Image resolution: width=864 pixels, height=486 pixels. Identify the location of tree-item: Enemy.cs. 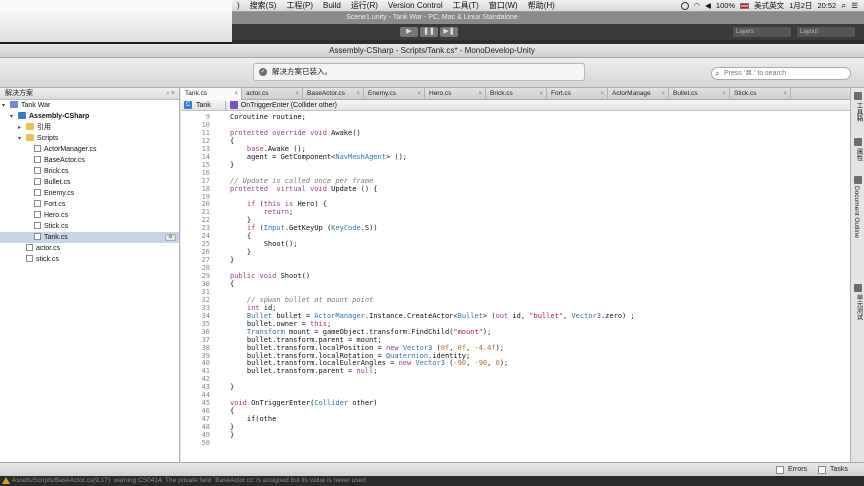
(89, 193).